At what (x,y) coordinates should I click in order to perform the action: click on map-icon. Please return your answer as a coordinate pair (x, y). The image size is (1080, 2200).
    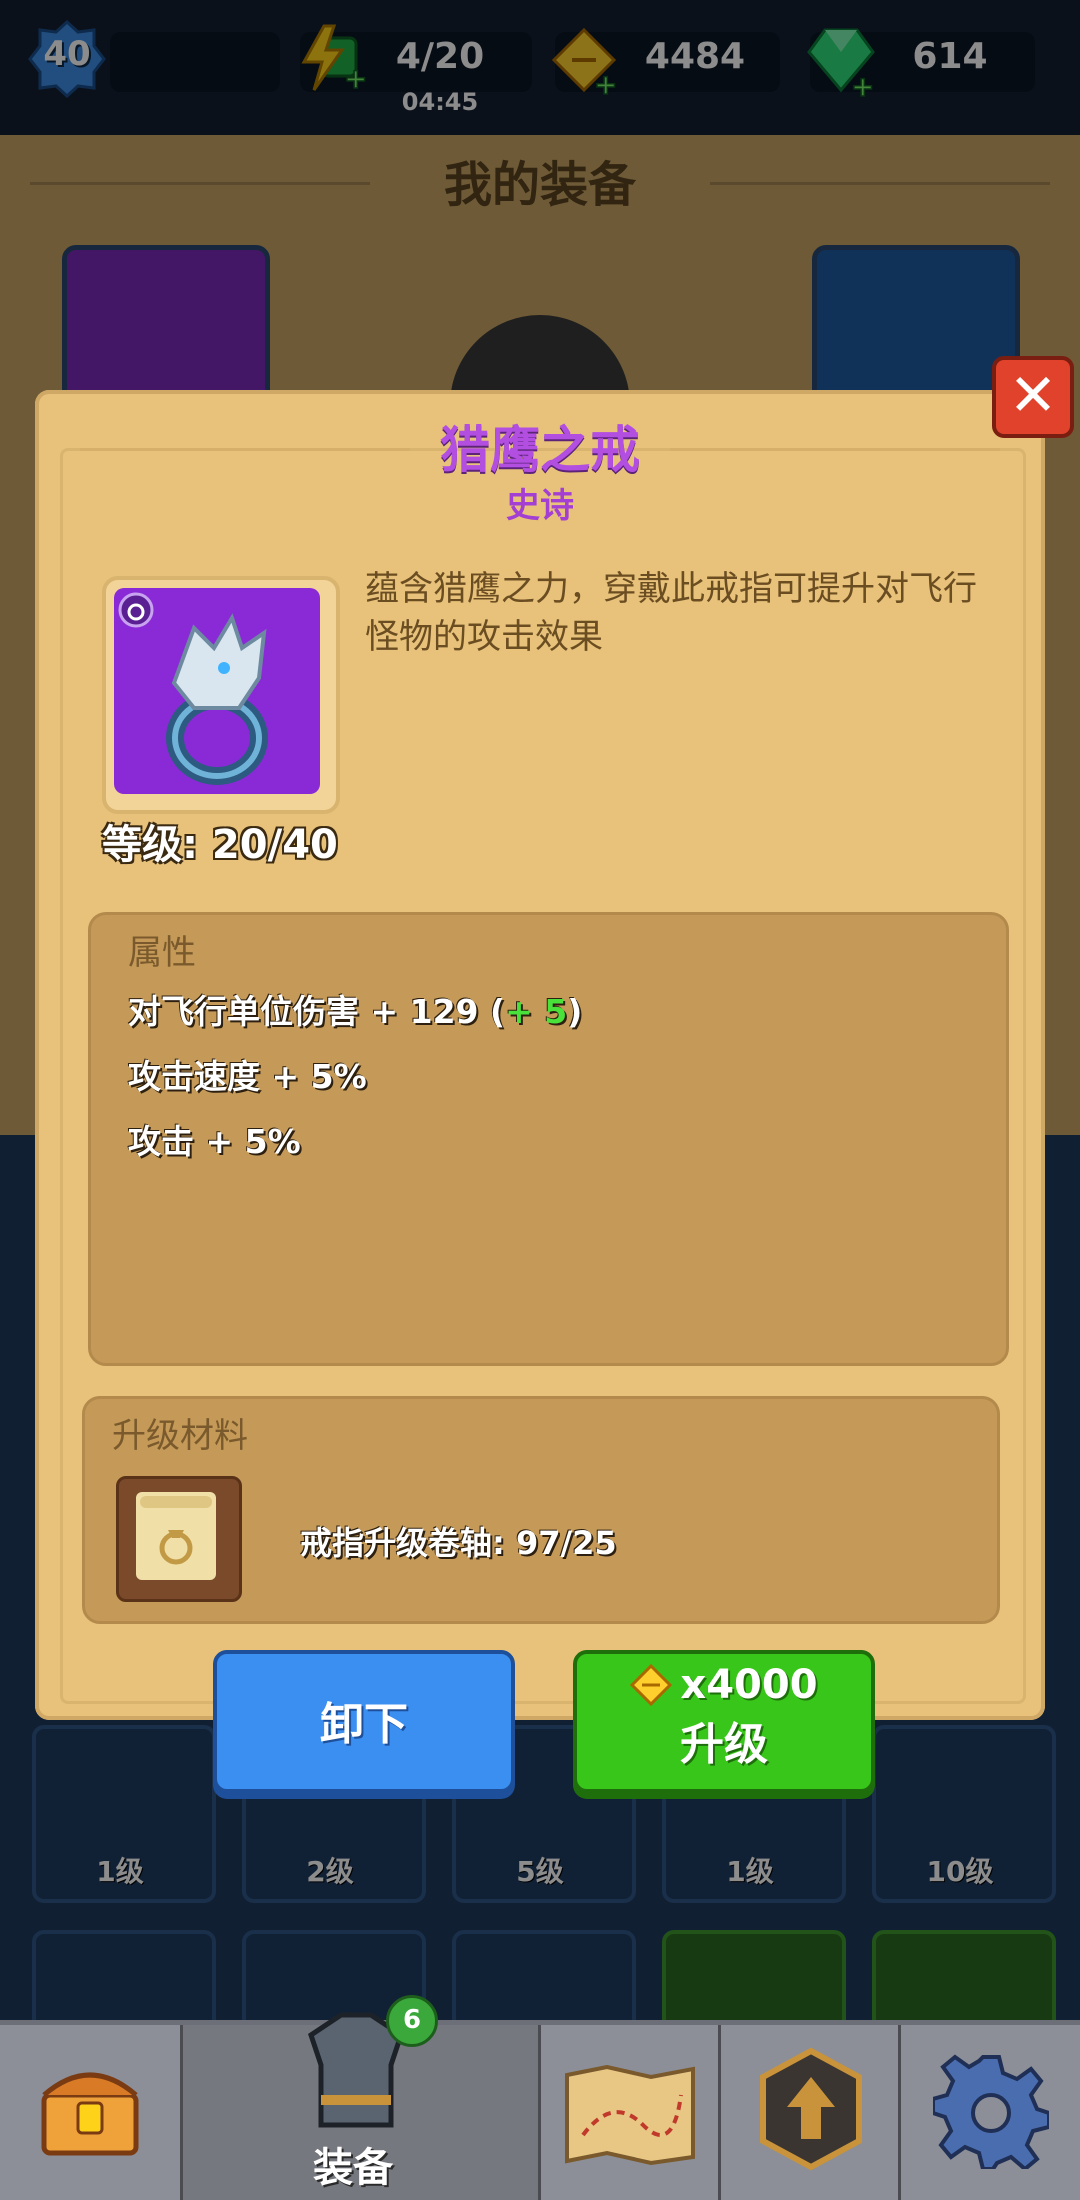
    Looking at the image, I should click on (630, 2115).